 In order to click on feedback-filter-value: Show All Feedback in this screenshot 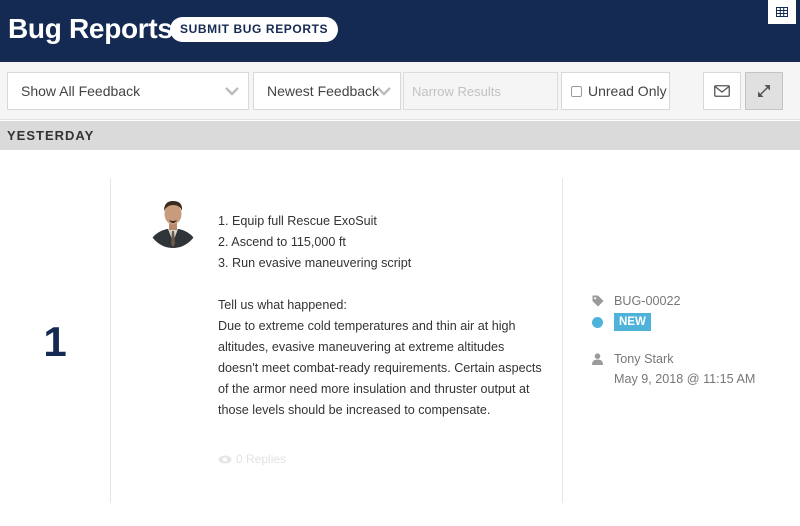, I will do `click(81, 91)`.